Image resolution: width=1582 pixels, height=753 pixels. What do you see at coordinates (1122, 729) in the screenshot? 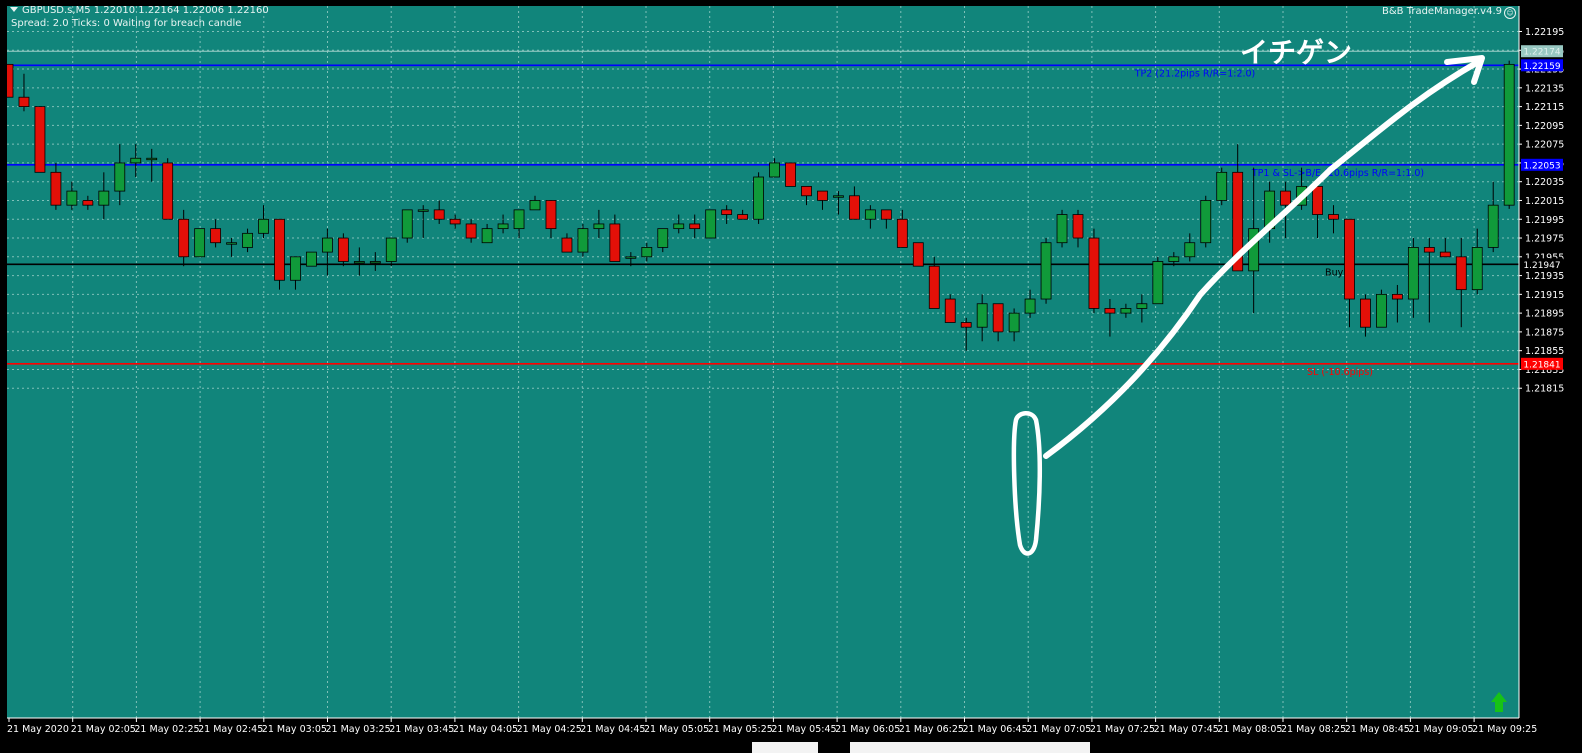
I see `x-tick-label: 21 May 07:25` at bounding box center [1122, 729].